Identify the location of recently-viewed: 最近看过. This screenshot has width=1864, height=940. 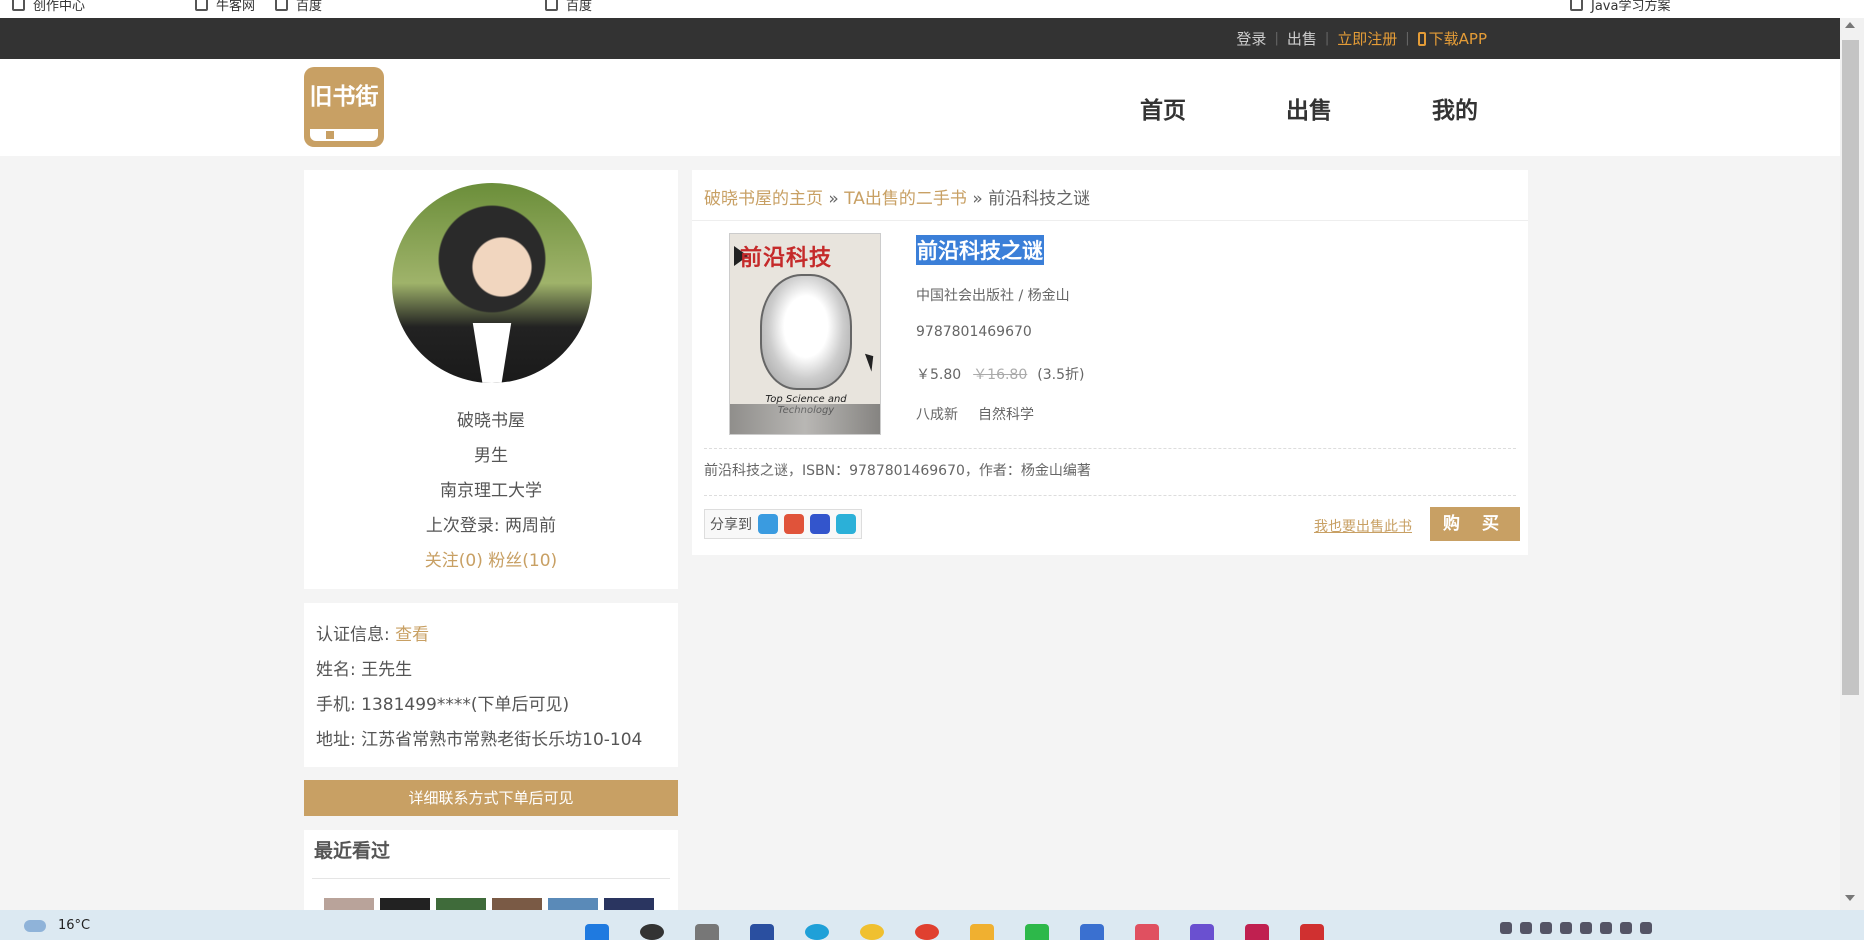
(491, 870).